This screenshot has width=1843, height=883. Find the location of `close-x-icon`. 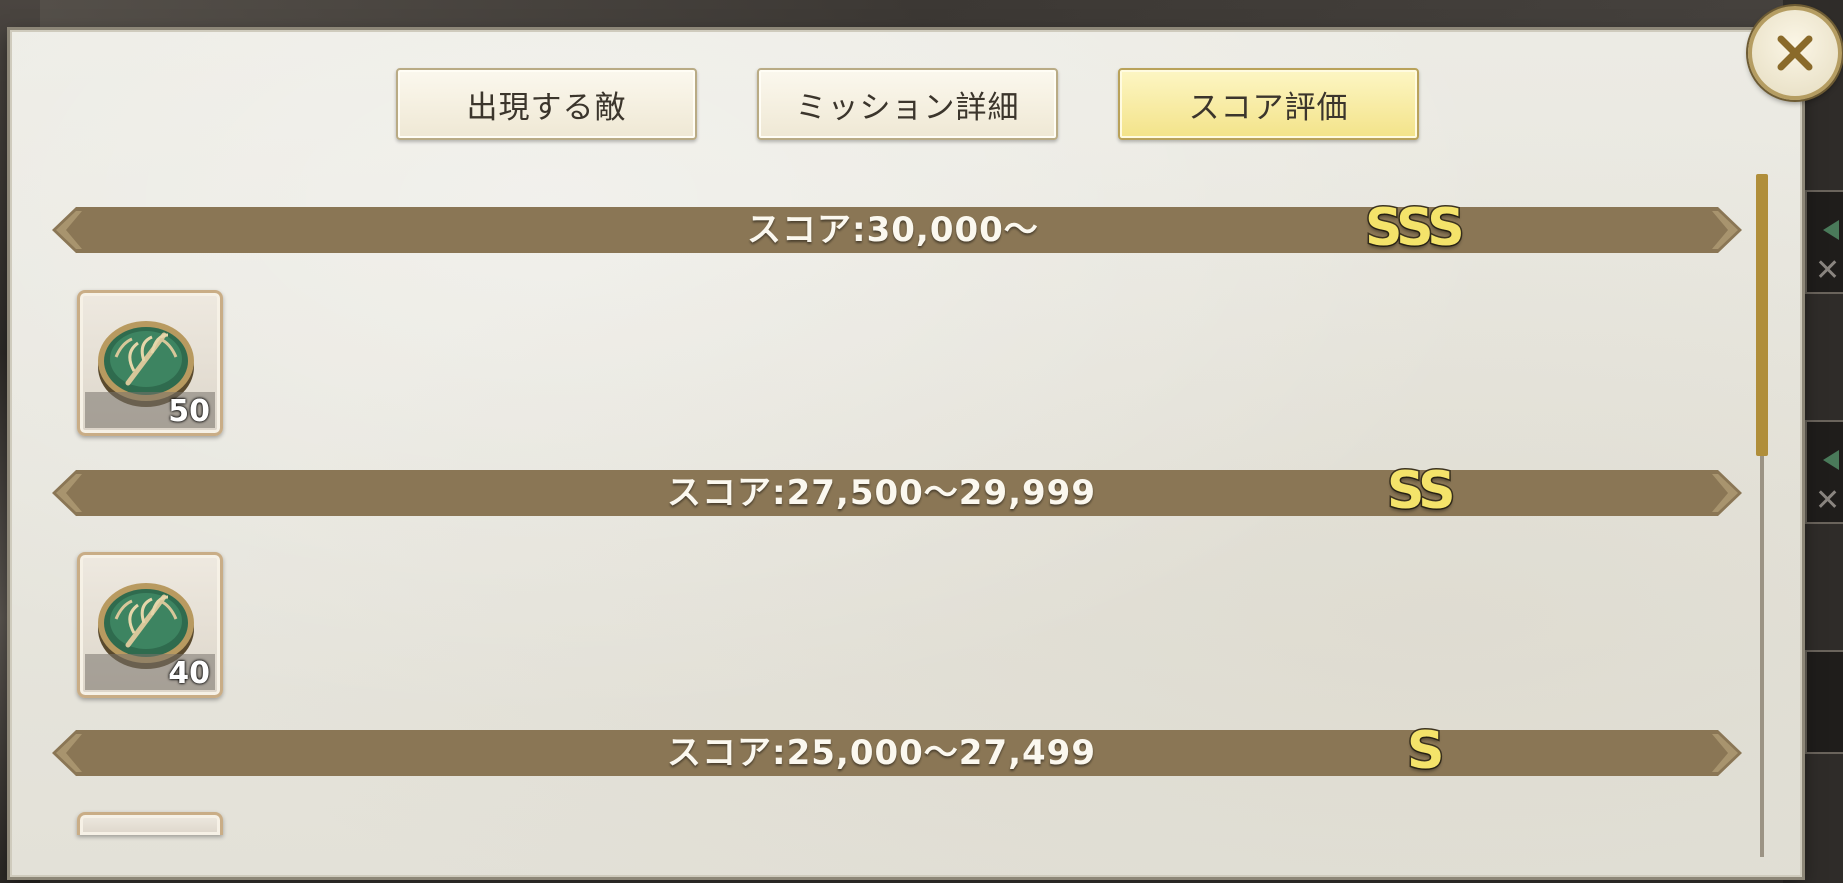

close-x-icon is located at coordinates (1795, 53).